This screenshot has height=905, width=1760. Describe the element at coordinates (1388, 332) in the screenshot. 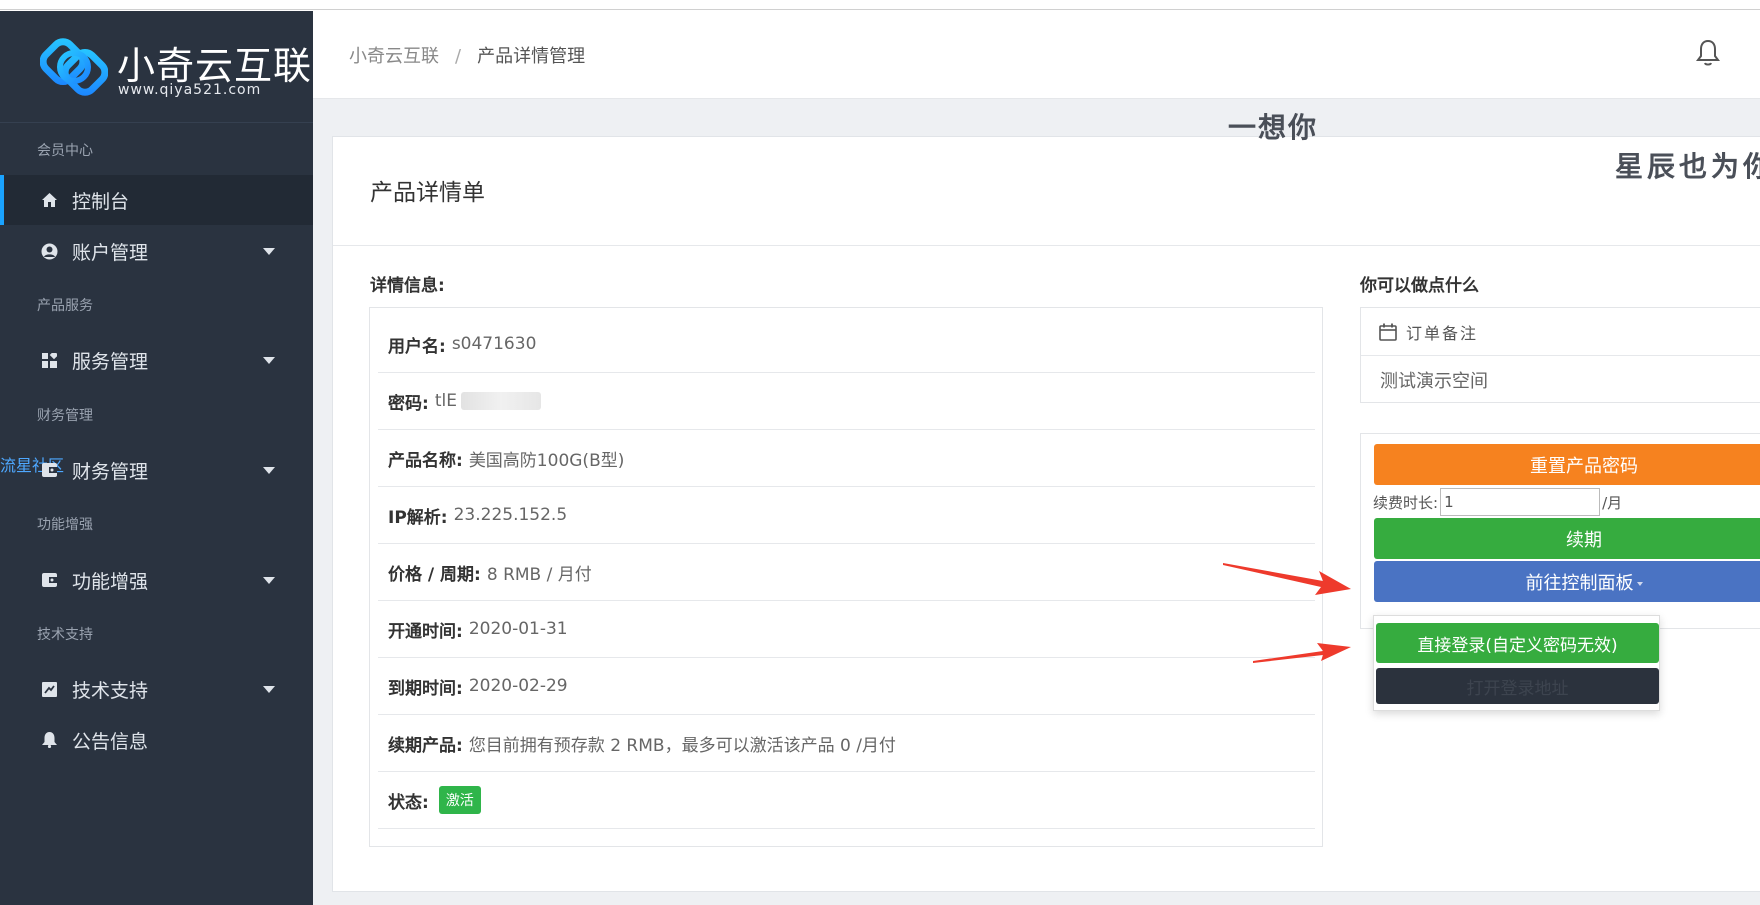

I see `calendar-icon` at that location.